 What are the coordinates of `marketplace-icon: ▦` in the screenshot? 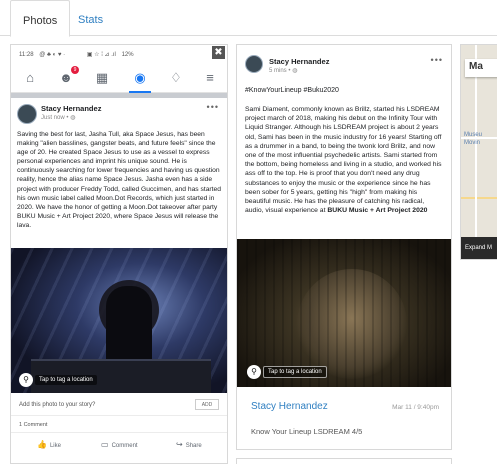 It's located at (102, 78).